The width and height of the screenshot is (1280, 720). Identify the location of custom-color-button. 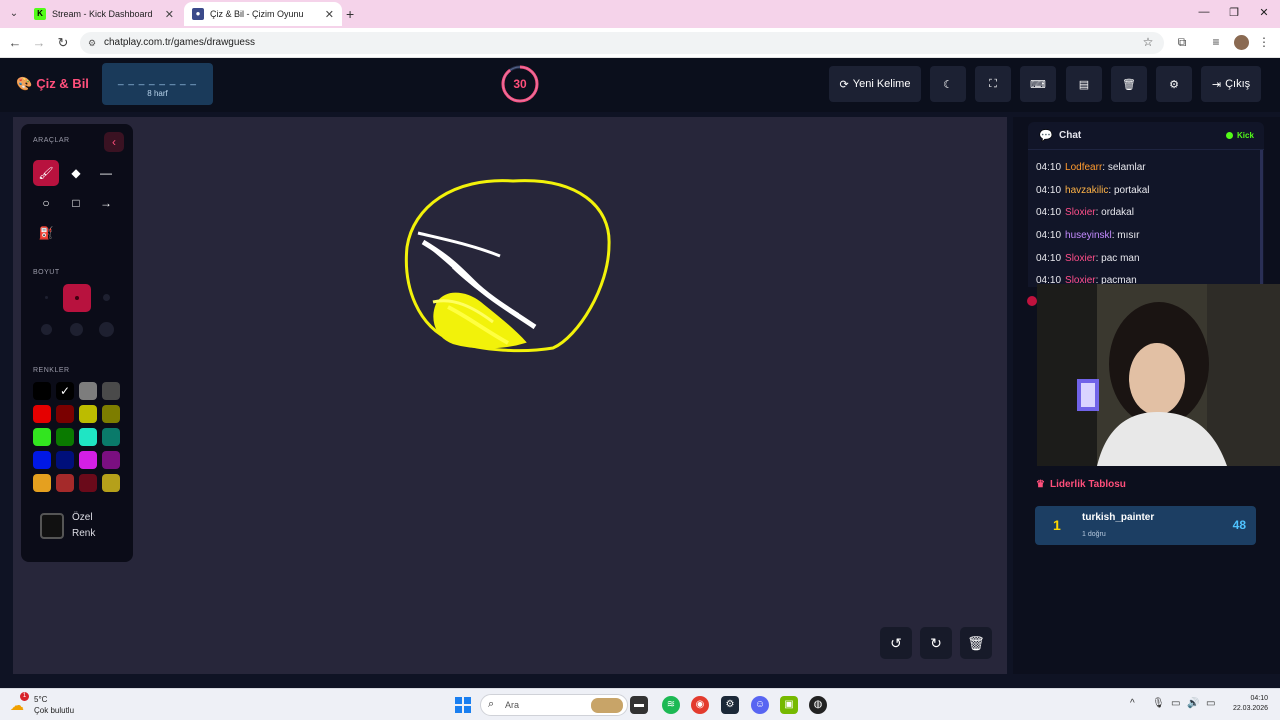
(52, 526).